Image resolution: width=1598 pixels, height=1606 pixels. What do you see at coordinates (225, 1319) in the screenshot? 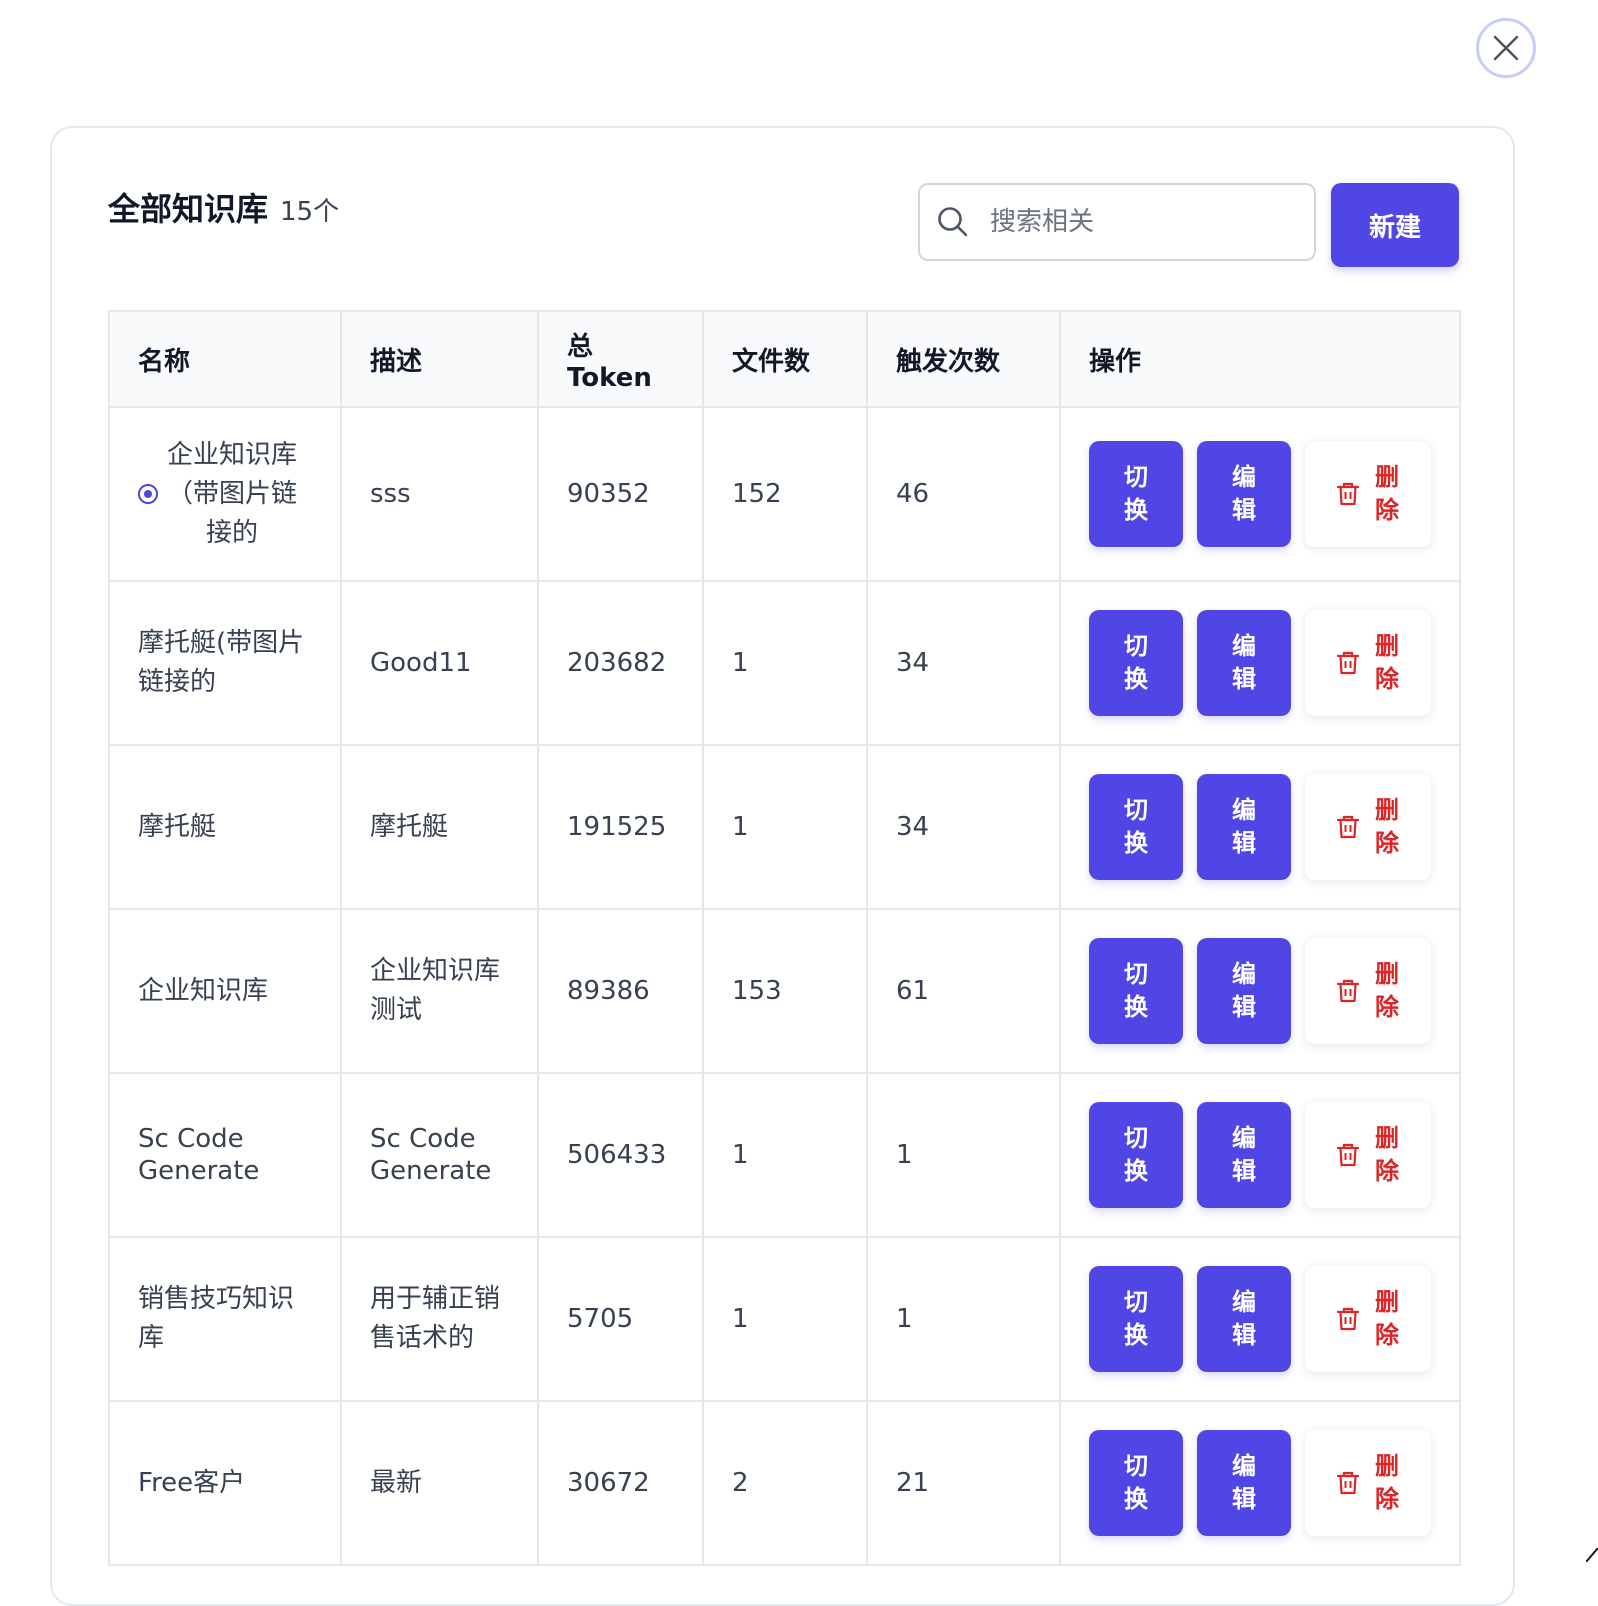
I see `cell-name: 销售技巧知识库` at bounding box center [225, 1319].